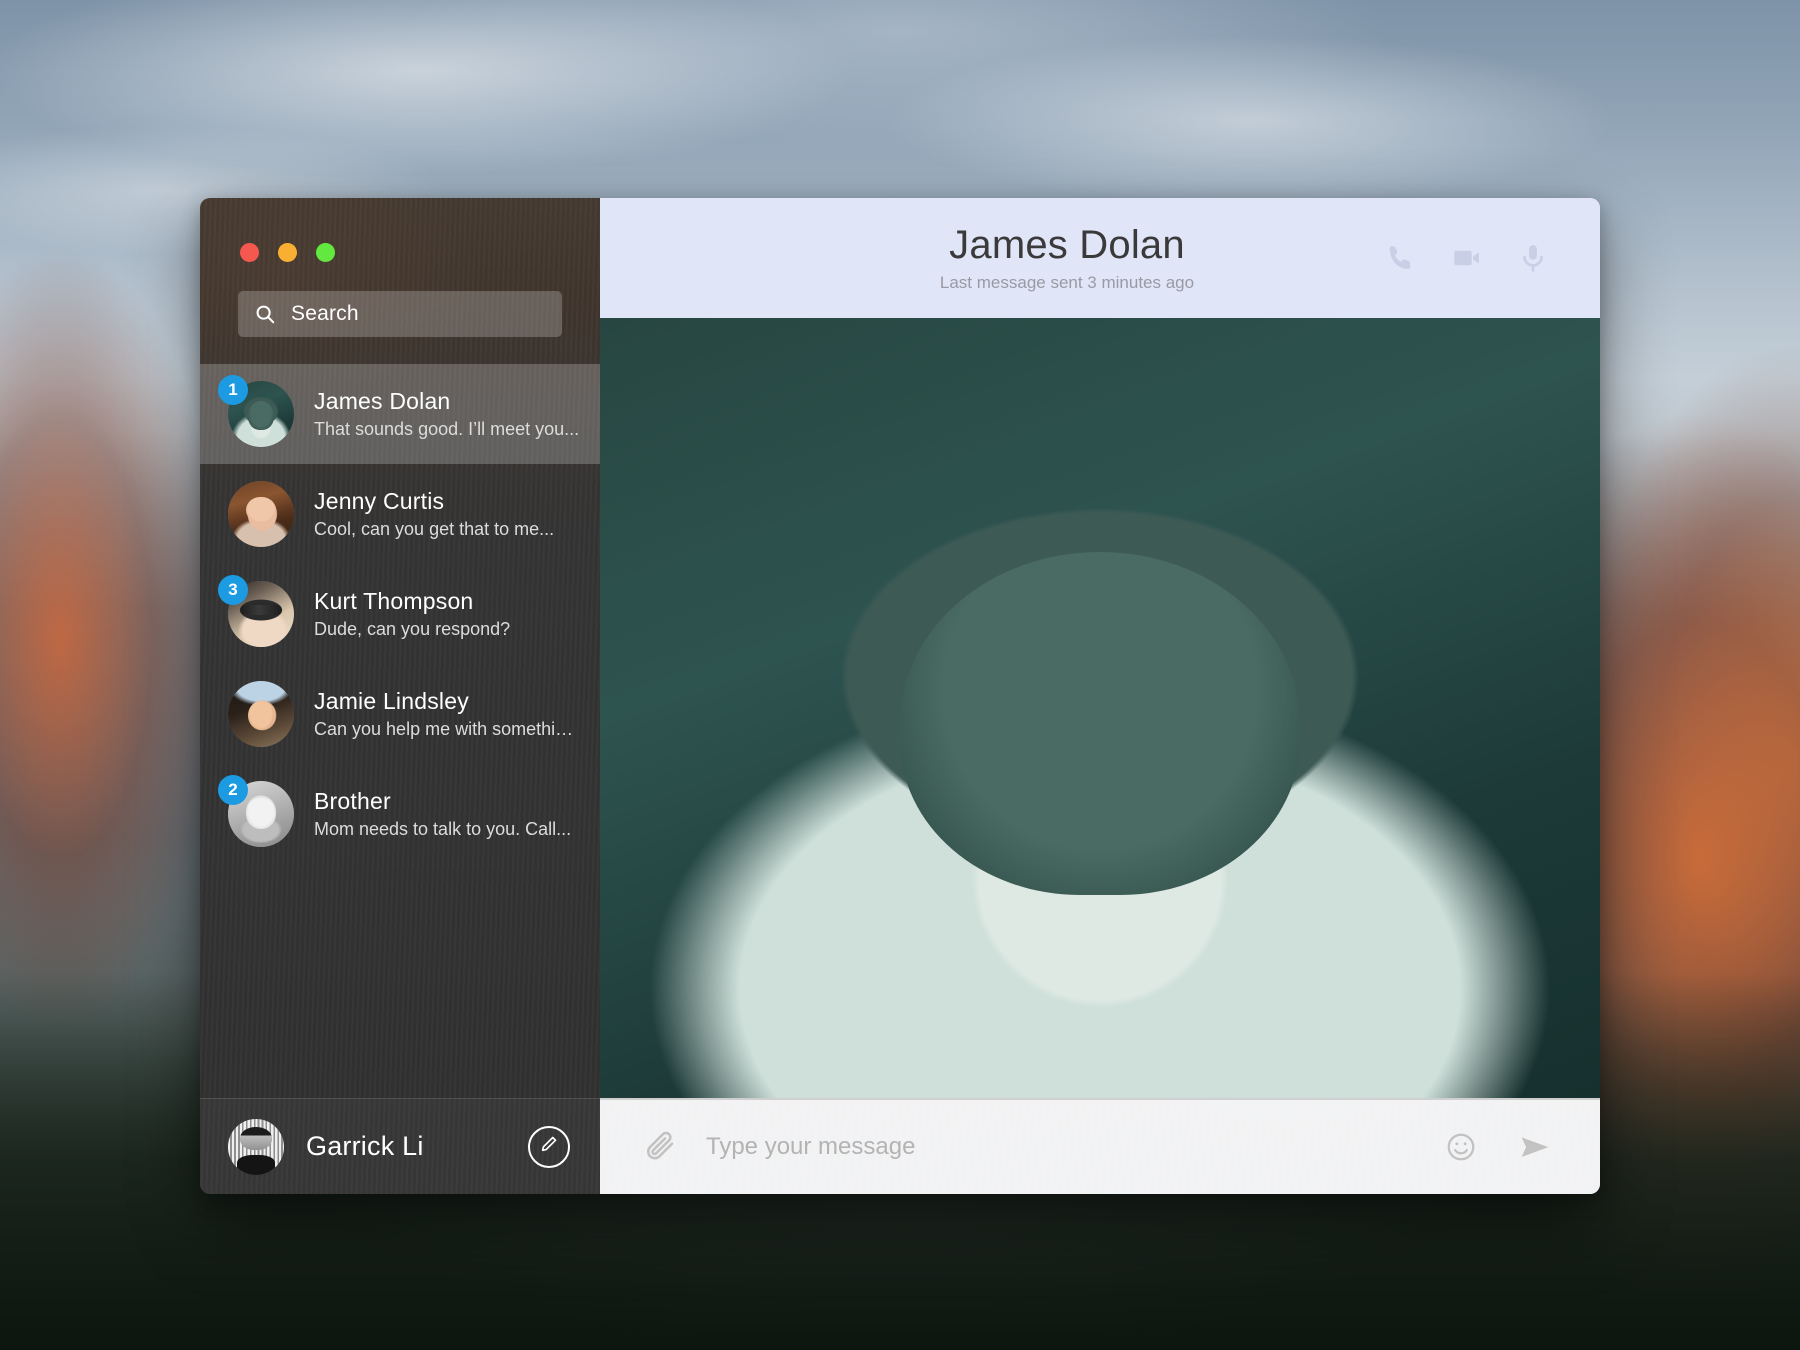 This screenshot has height=1350, width=1800. I want to click on current-user-bar: Garrick Li, so click(400, 1146).